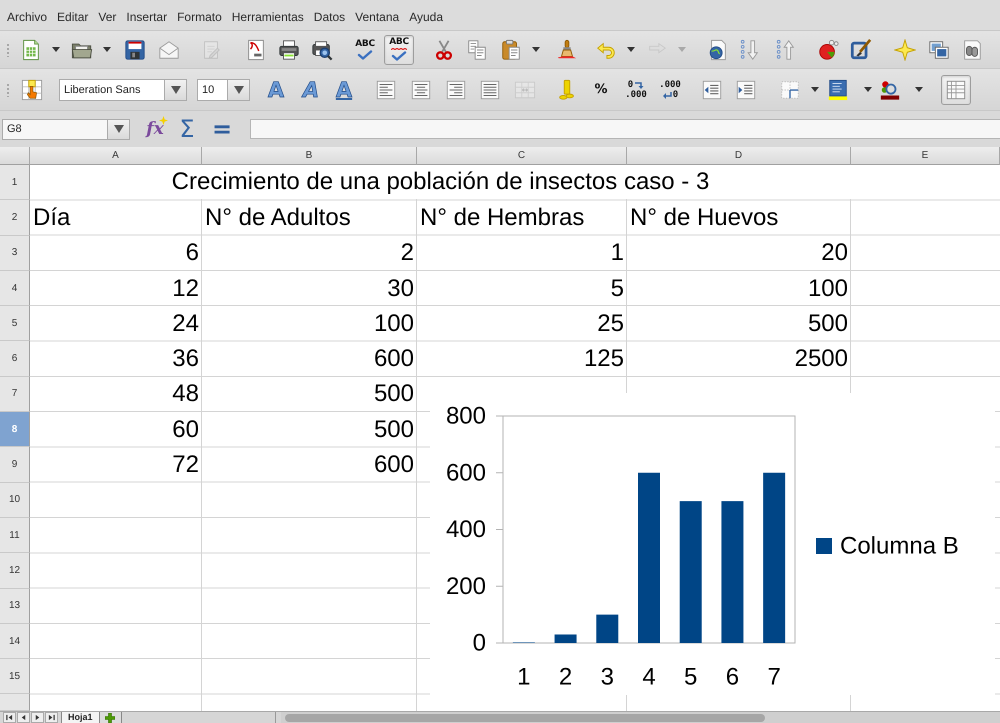  I want to click on column-header: E, so click(925, 156).